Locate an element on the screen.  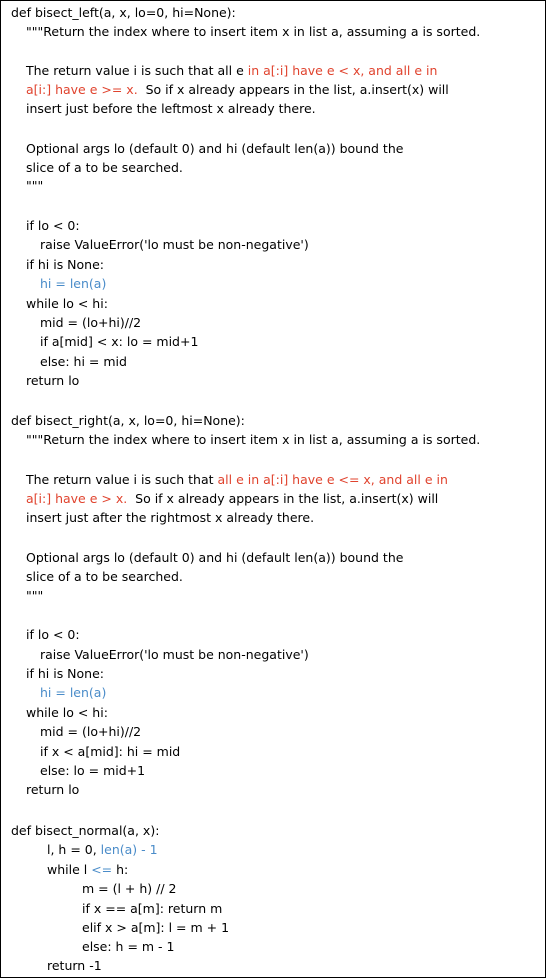
bisect-normal-while: while l <= h: is located at coordinates (87, 870).